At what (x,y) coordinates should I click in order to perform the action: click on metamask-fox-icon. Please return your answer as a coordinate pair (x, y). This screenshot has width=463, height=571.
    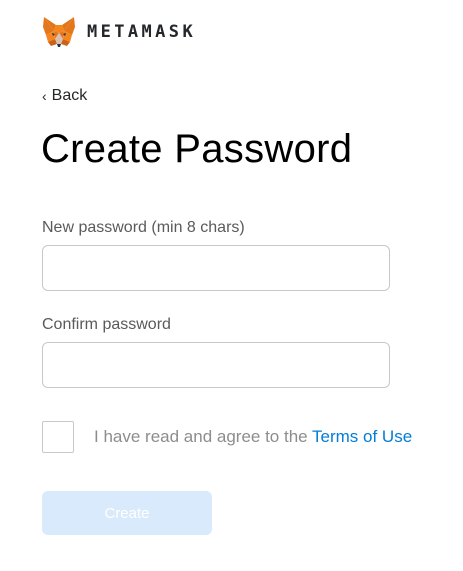
    Looking at the image, I should click on (59, 32).